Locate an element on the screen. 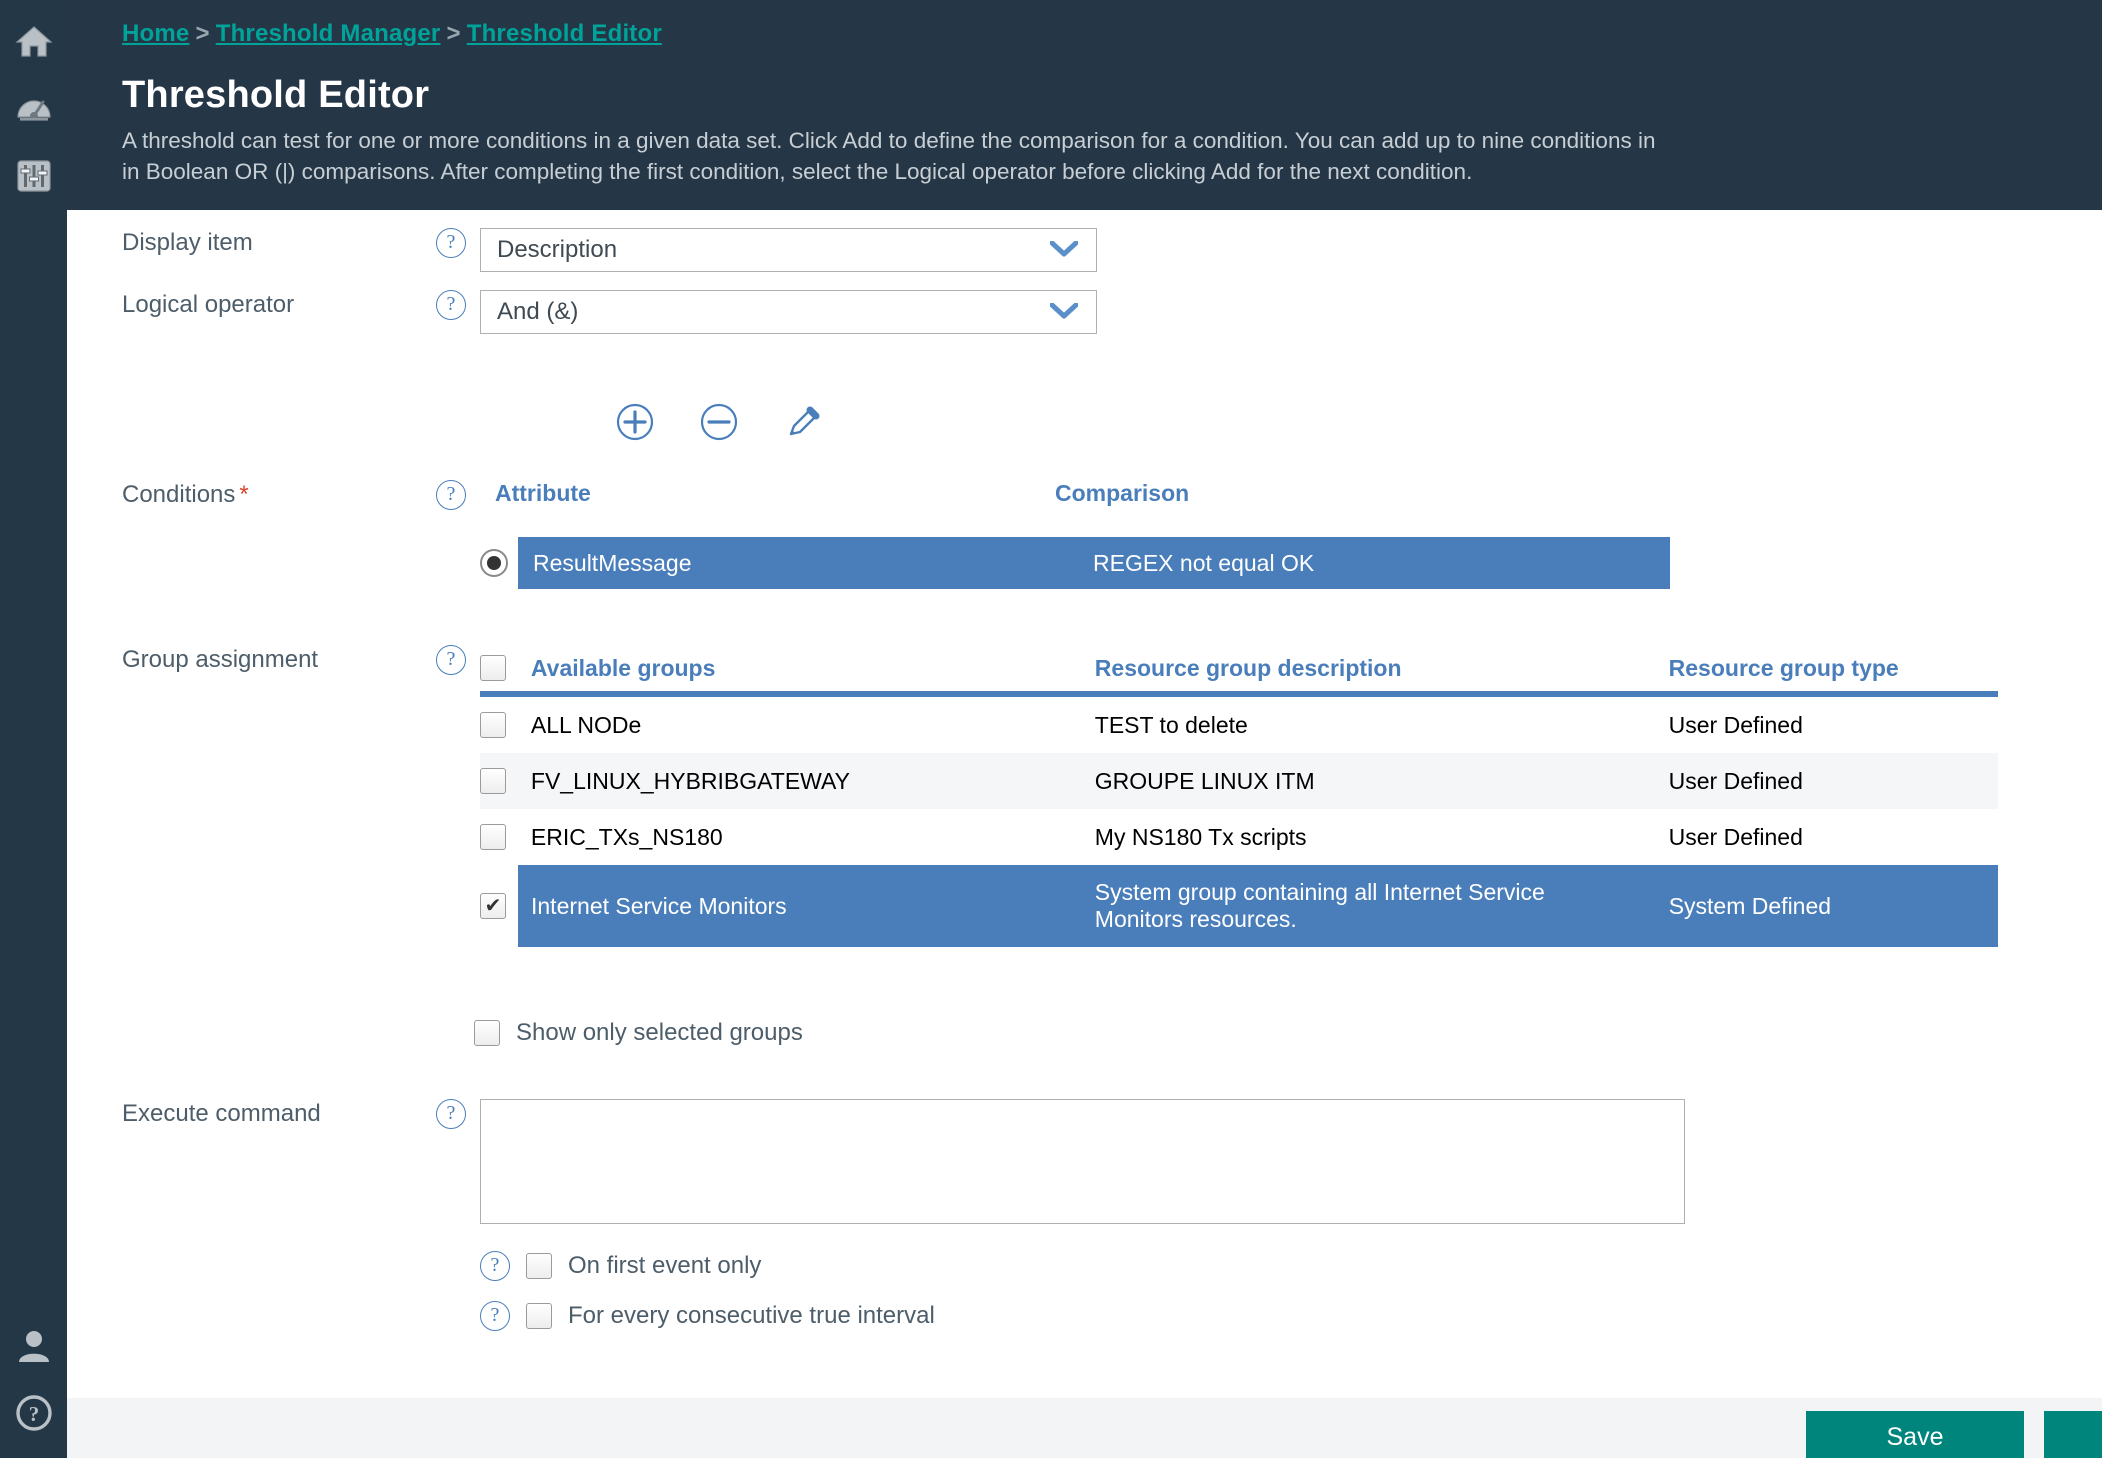 The width and height of the screenshot is (2102, 1458). action-footer: Save Cancel is located at coordinates (1084, 1428).